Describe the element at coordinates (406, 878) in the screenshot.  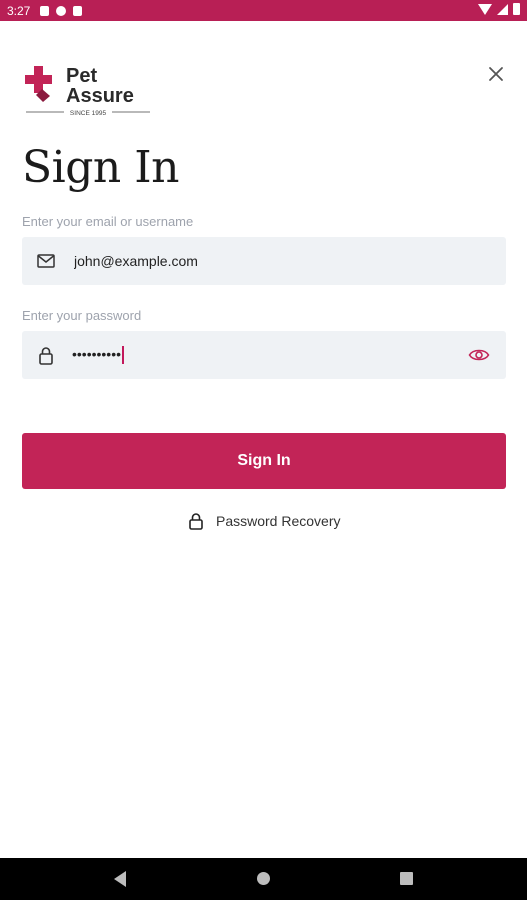
I see `recents-icon` at that location.